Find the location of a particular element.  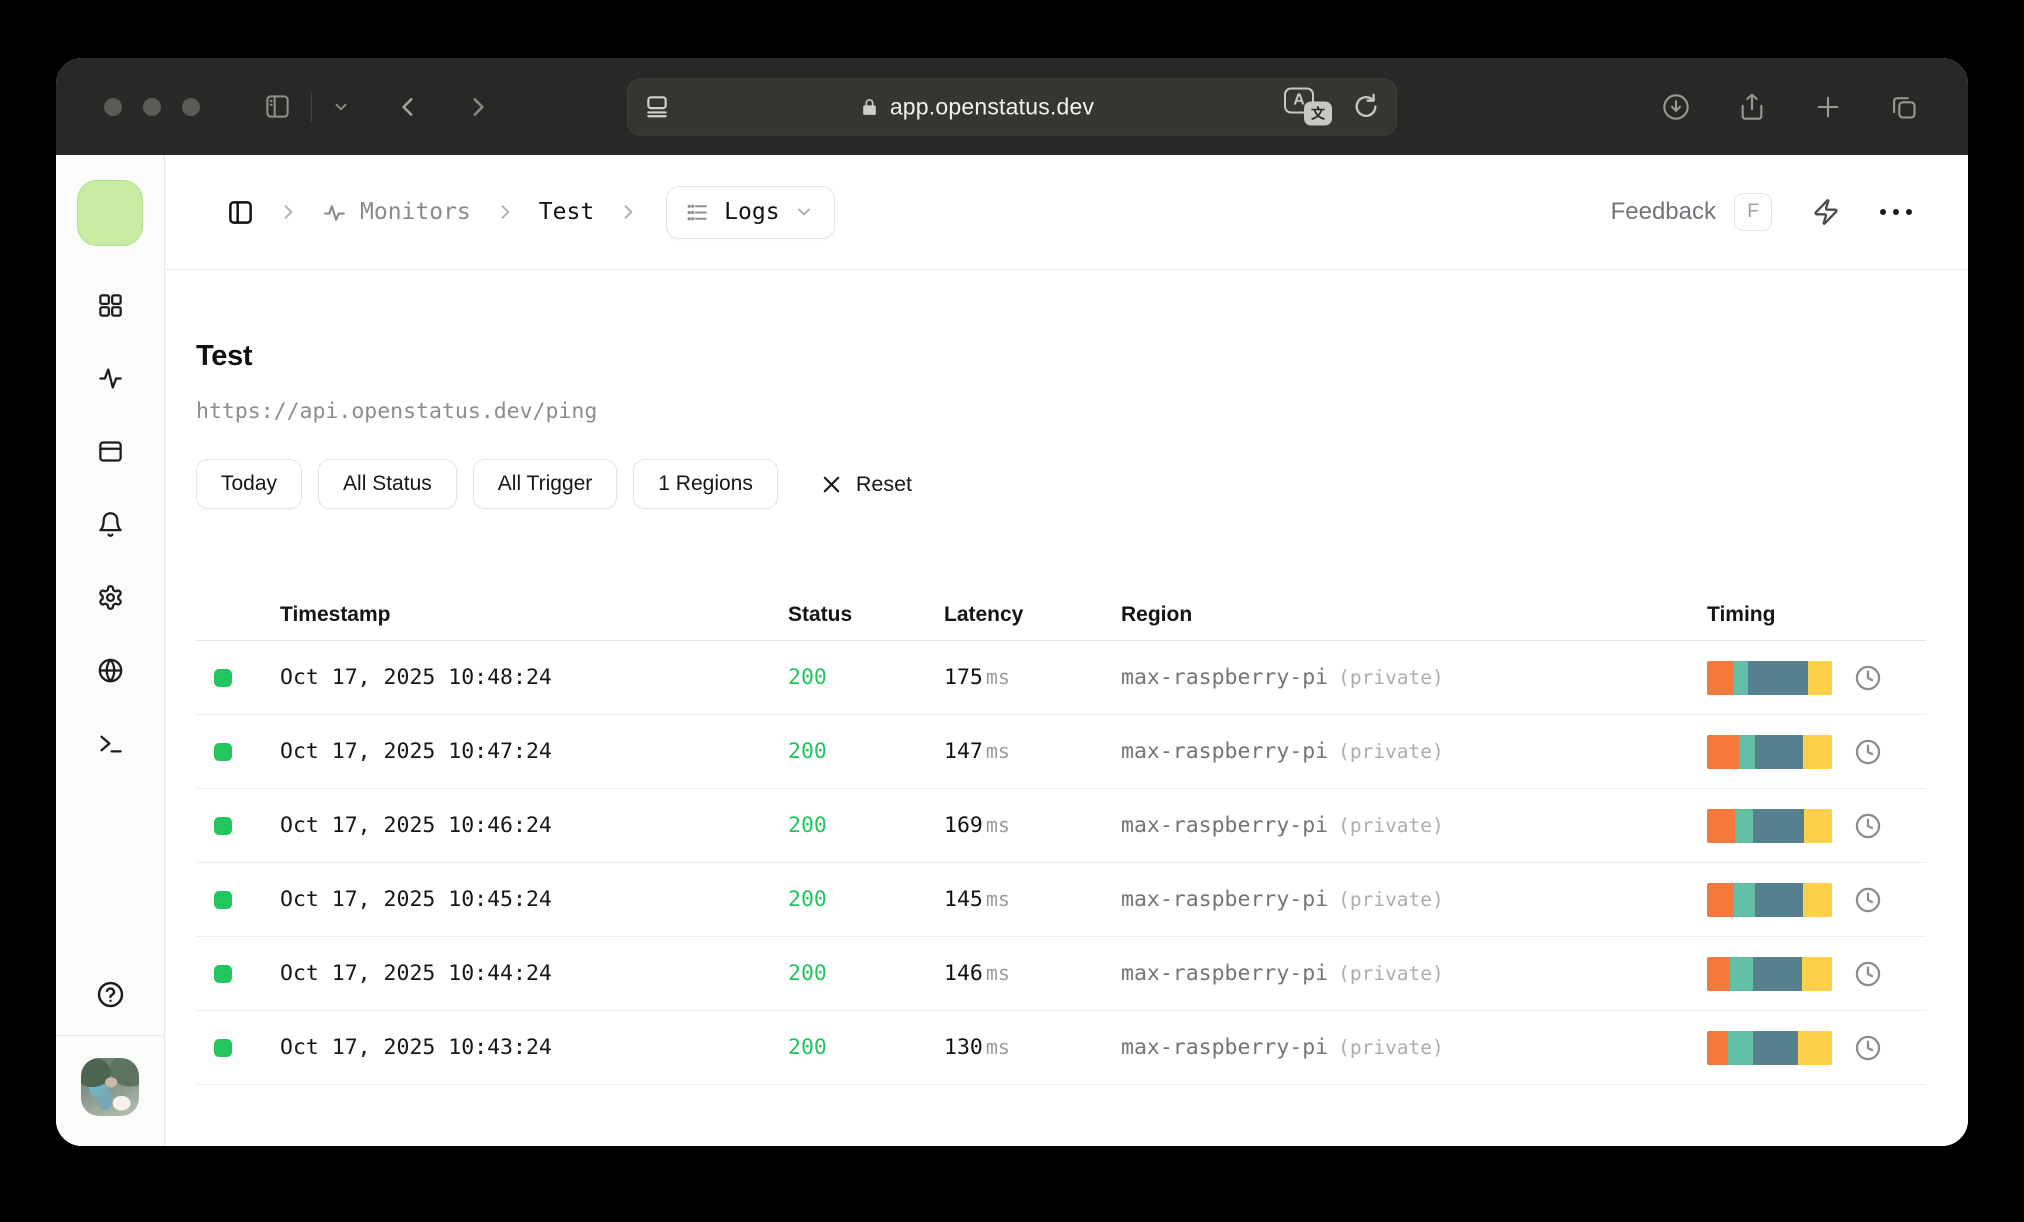

workspace-logo is located at coordinates (110, 213).